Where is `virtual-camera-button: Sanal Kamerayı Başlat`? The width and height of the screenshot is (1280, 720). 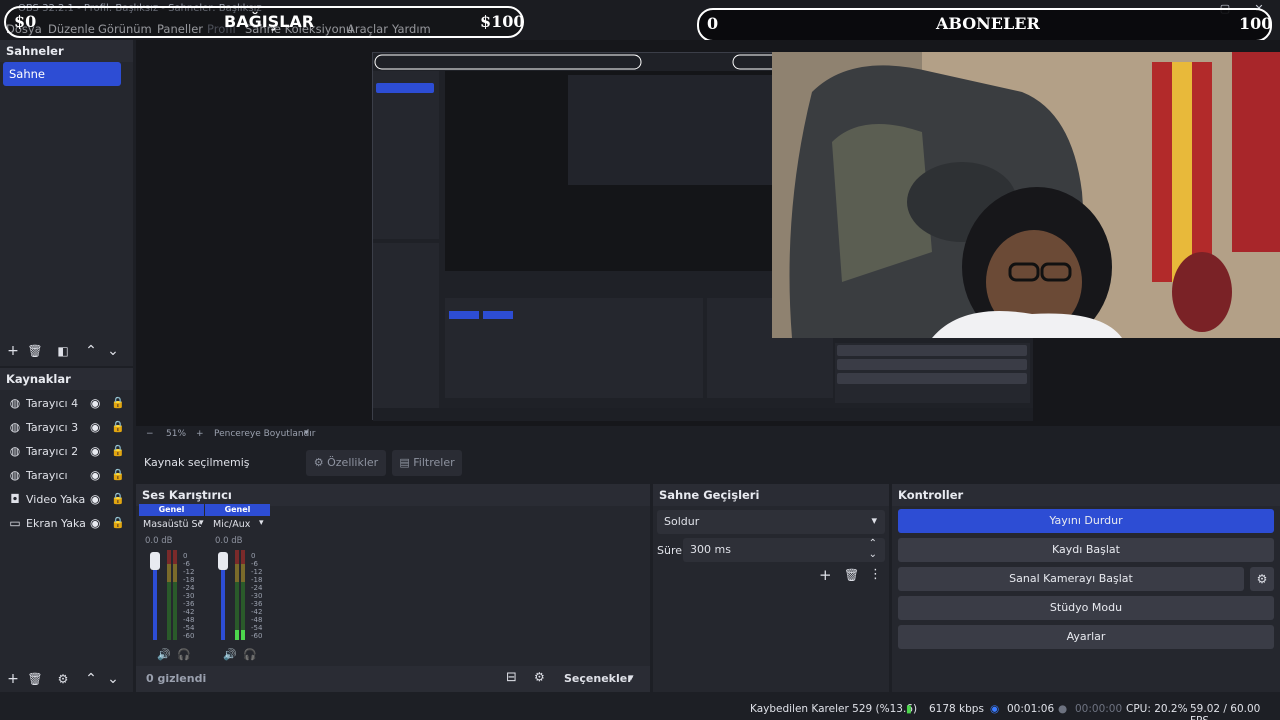
virtual-camera-button: Sanal Kamerayı Başlat is located at coordinates (1071, 579).